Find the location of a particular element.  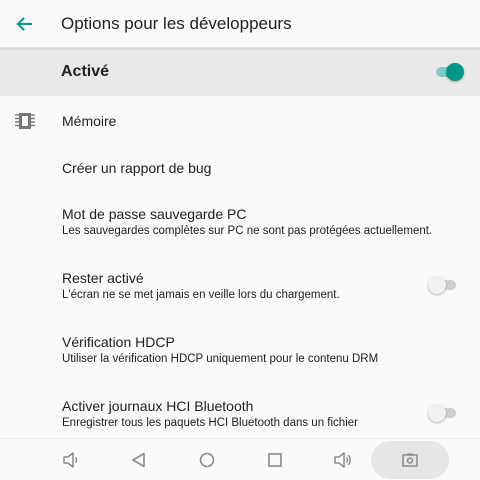

master-toggle-switch is located at coordinates (449, 72).